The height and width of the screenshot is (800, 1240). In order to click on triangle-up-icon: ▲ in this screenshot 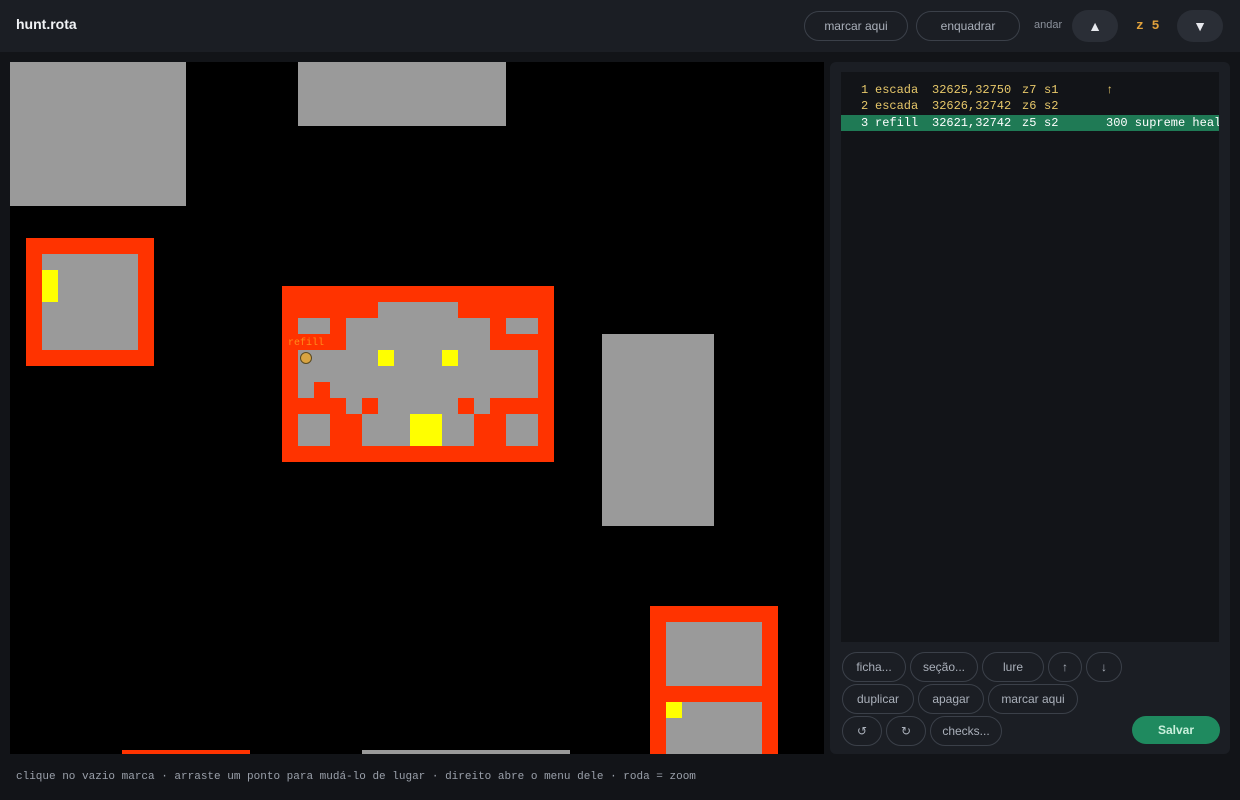, I will do `click(1095, 26)`.